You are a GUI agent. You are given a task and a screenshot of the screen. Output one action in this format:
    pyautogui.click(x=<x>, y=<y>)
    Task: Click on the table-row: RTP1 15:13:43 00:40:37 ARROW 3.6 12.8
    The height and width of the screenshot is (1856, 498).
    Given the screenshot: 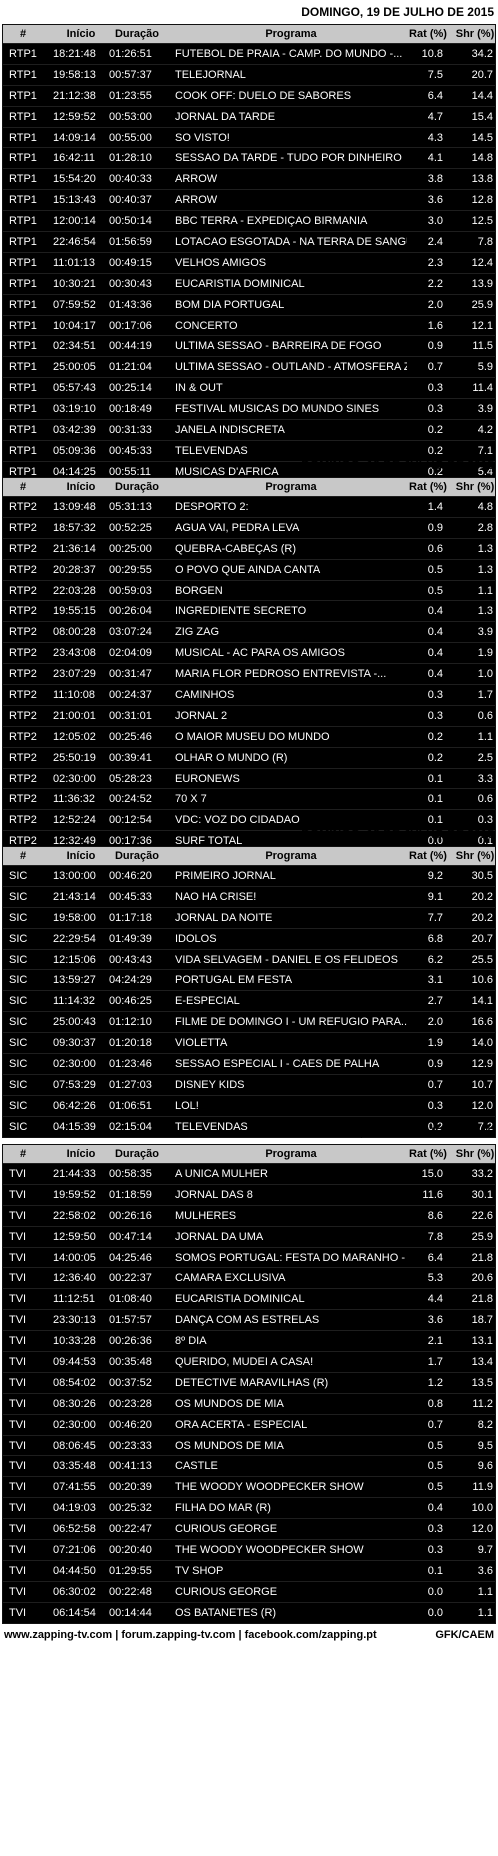 What is the action you would take?
    pyautogui.click(x=249, y=199)
    